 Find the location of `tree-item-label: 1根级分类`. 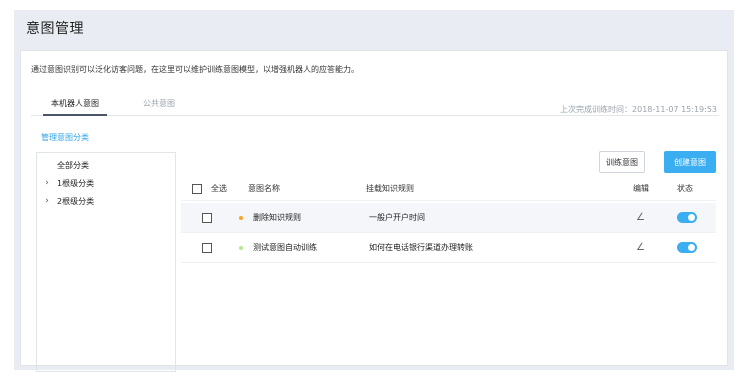

tree-item-label: 1根级分类 is located at coordinates (76, 183).